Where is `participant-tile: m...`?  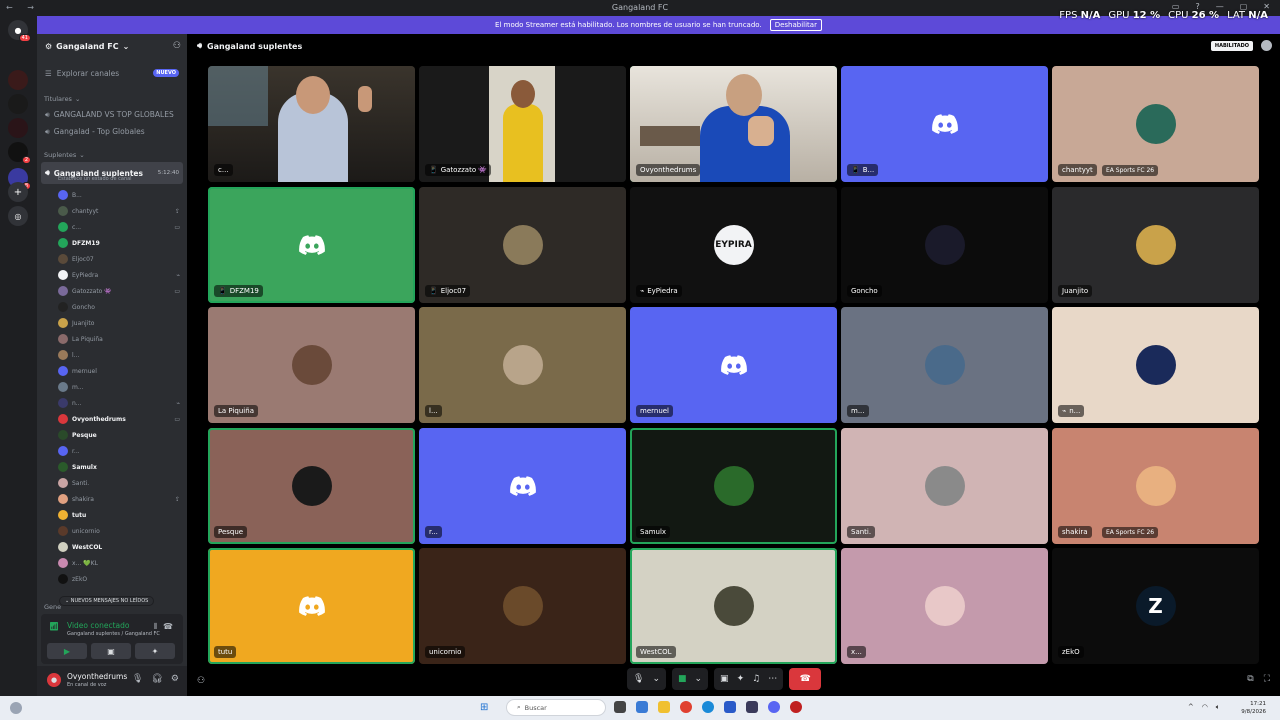 participant-tile: m... is located at coordinates (944, 365).